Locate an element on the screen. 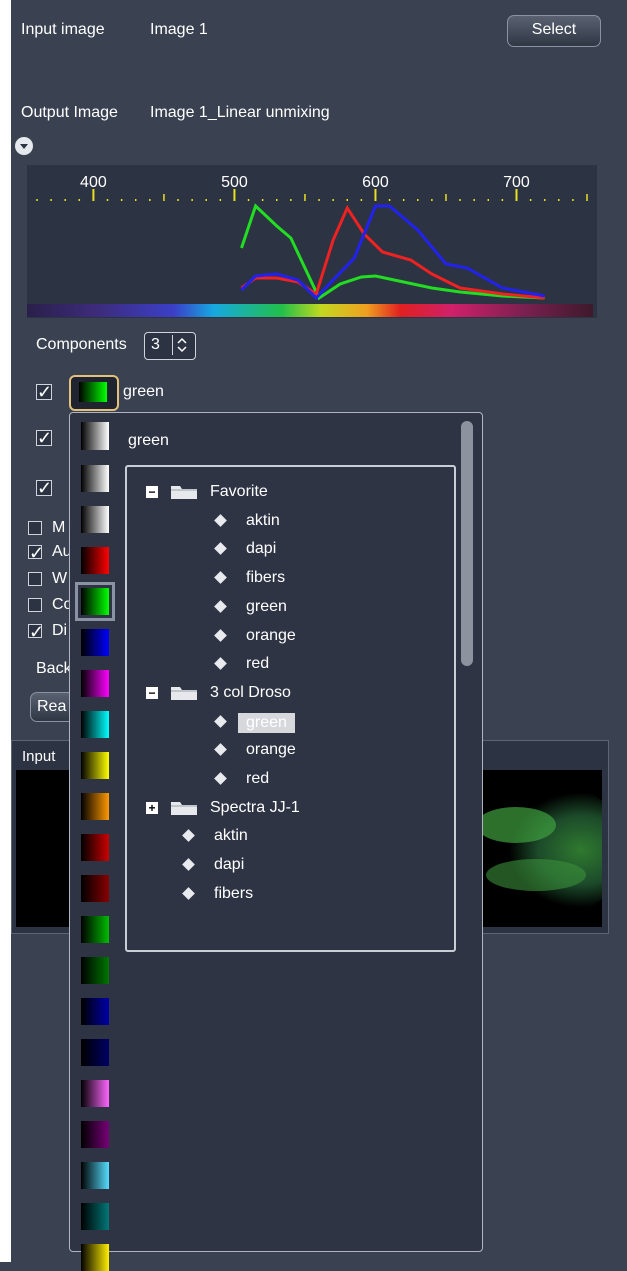  input-image-label: Input image is located at coordinates (63, 29).